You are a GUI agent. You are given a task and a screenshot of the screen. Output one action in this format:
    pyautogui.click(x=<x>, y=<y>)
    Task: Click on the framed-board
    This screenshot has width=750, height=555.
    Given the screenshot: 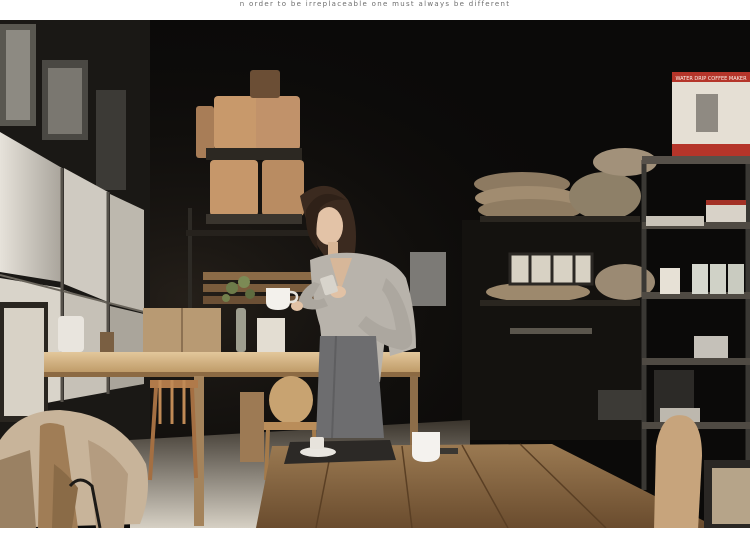 What is the action you would take?
    pyautogui.click(x=24, y=362)
    